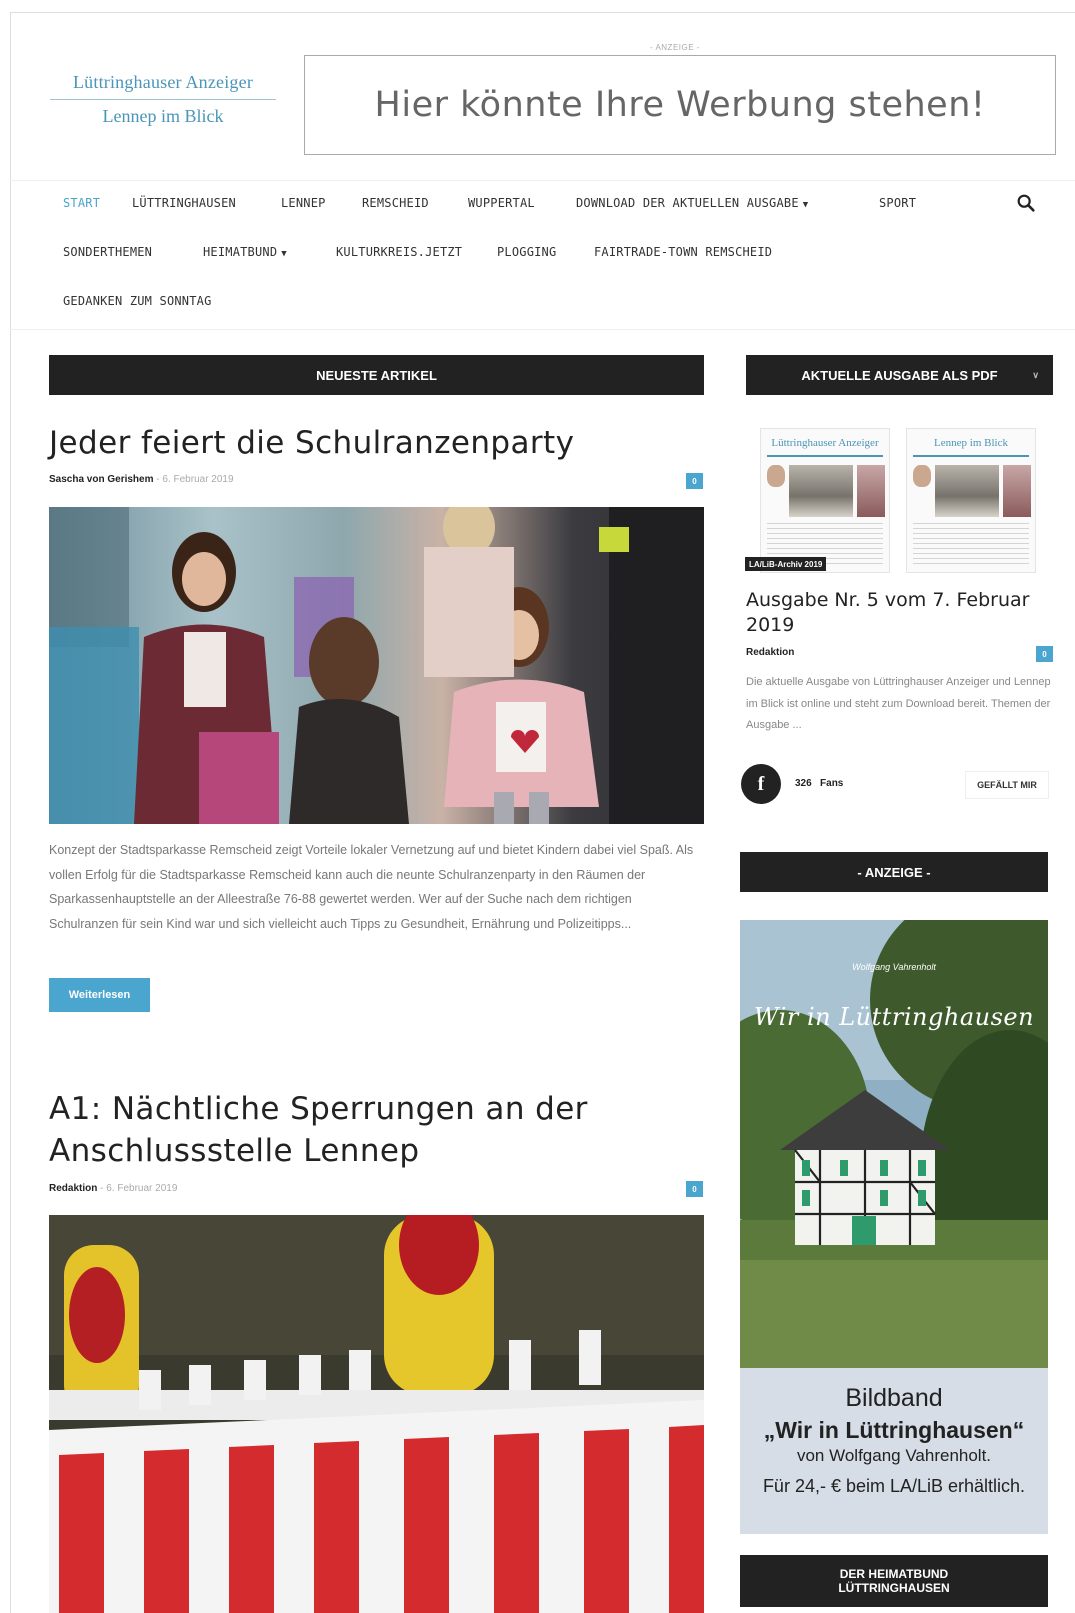 The height and width of the screenshot is (1613, 1075). I want to click on pdf-section-header: AKTUELLE AUSGABE ALS PDF ∨, so click(899, 375).